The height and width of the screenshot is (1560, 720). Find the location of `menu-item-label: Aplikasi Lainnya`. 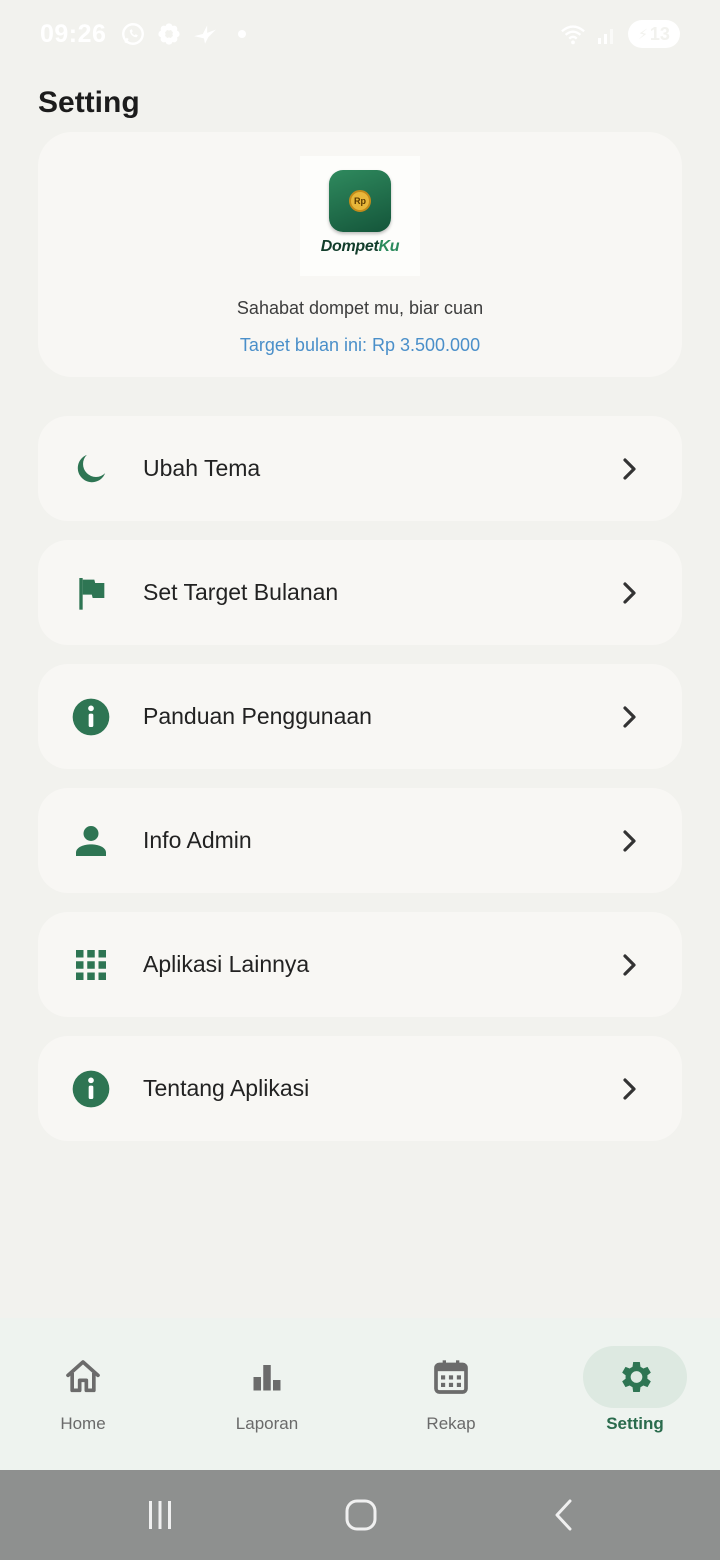

menu-item-label: Aplikasi Lainnya is located at coordinates (226, 964).